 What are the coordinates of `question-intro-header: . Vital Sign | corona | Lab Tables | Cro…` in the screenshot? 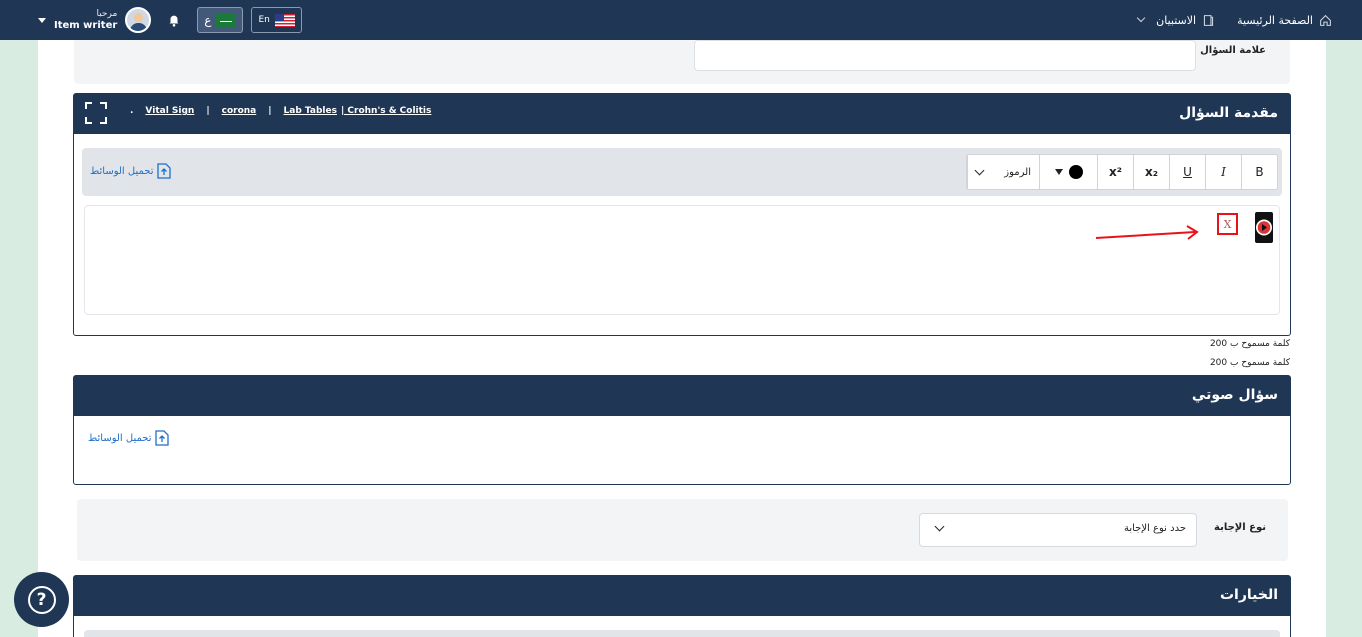 It's located at (682, 114).